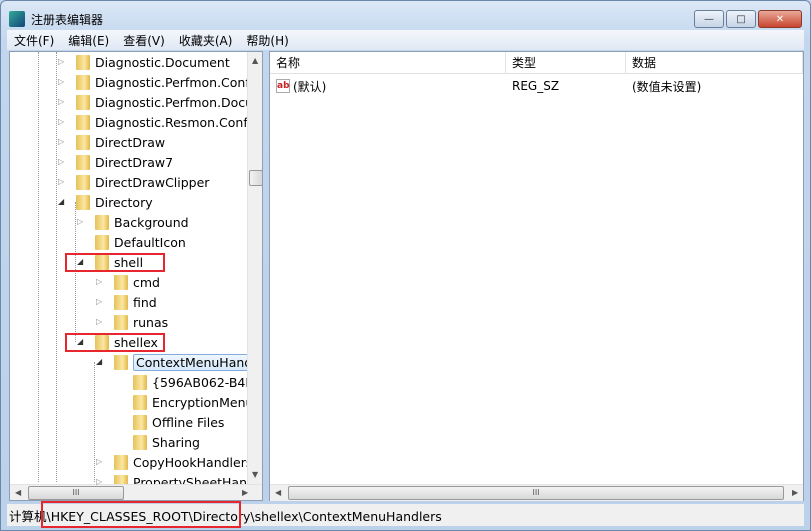  I want to click on value-type: REG_SZ, so click(536, 86).